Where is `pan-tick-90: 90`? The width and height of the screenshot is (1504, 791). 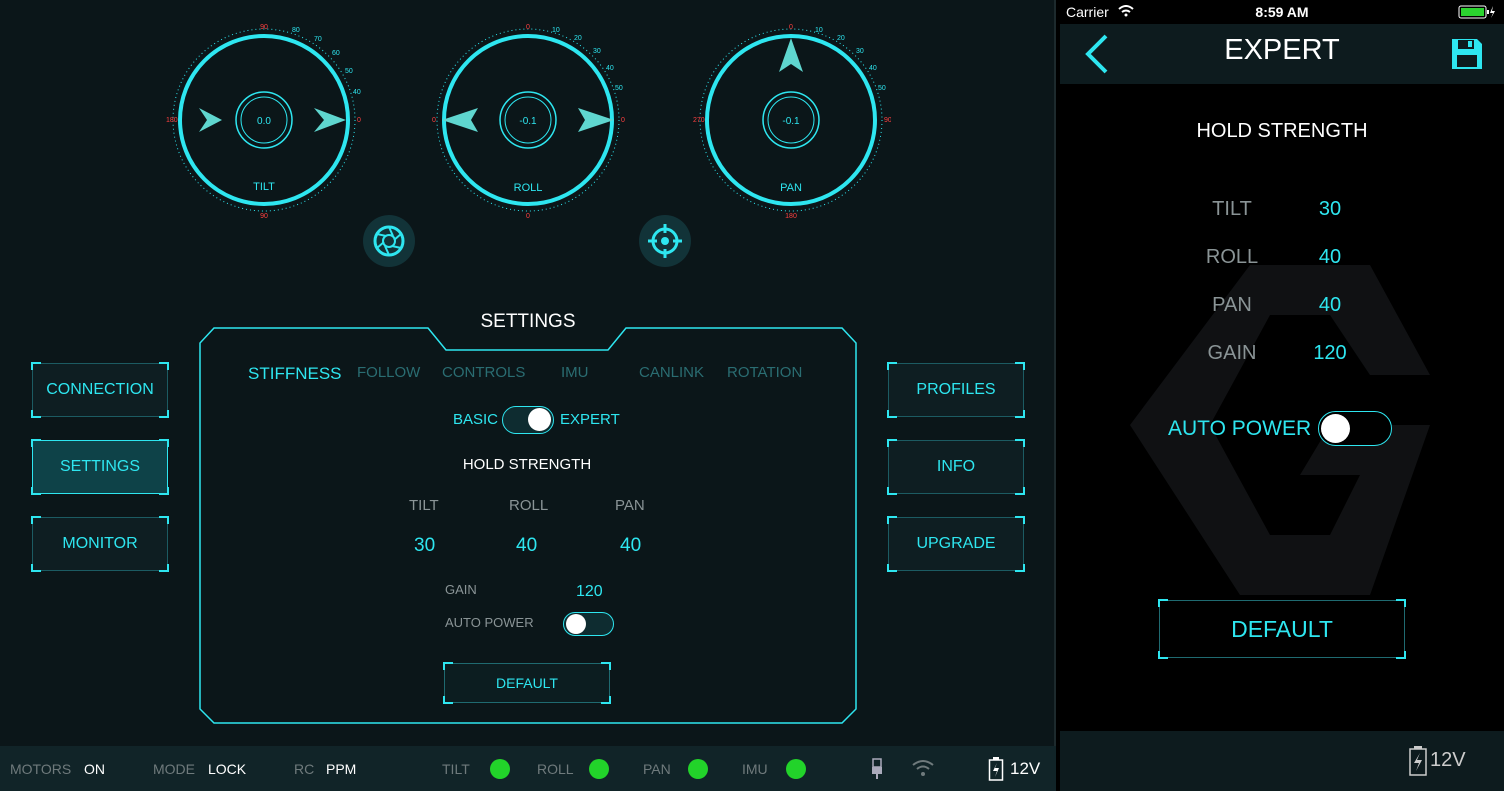 pan-tick-90: 90 is located at coordinates (887, 120).